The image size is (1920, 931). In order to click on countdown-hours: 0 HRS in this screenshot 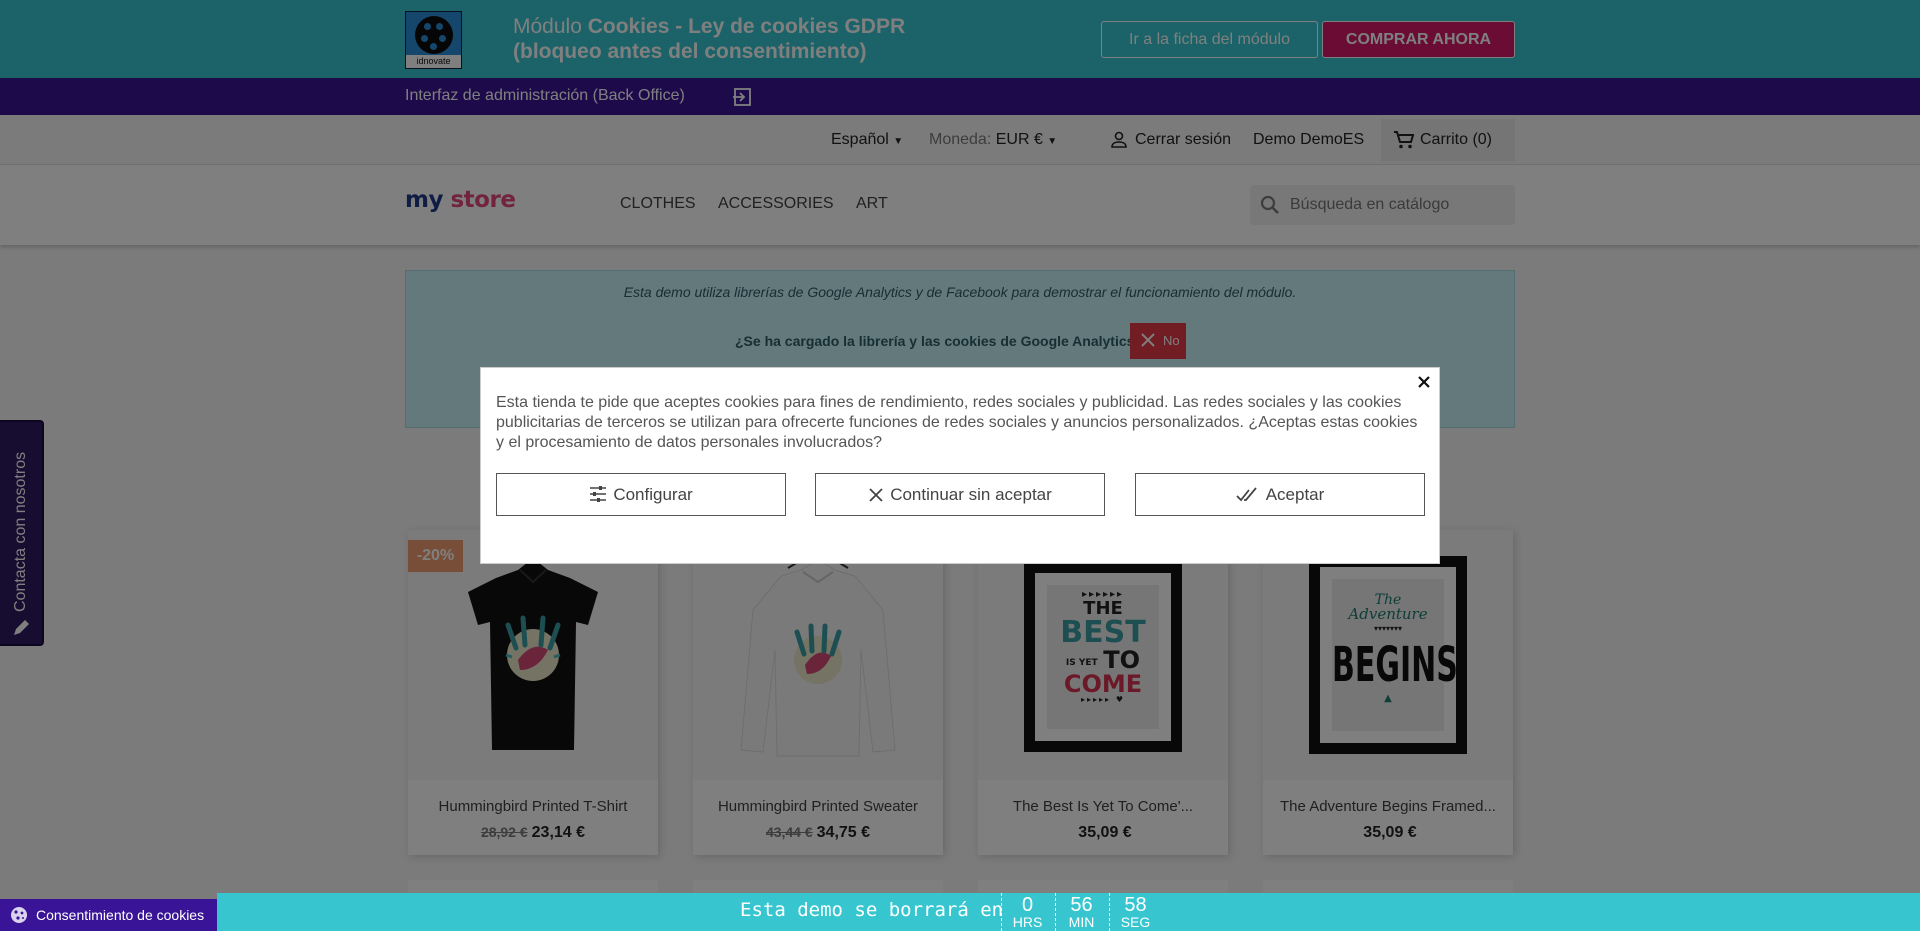, I will do `click(1027, 912)`.